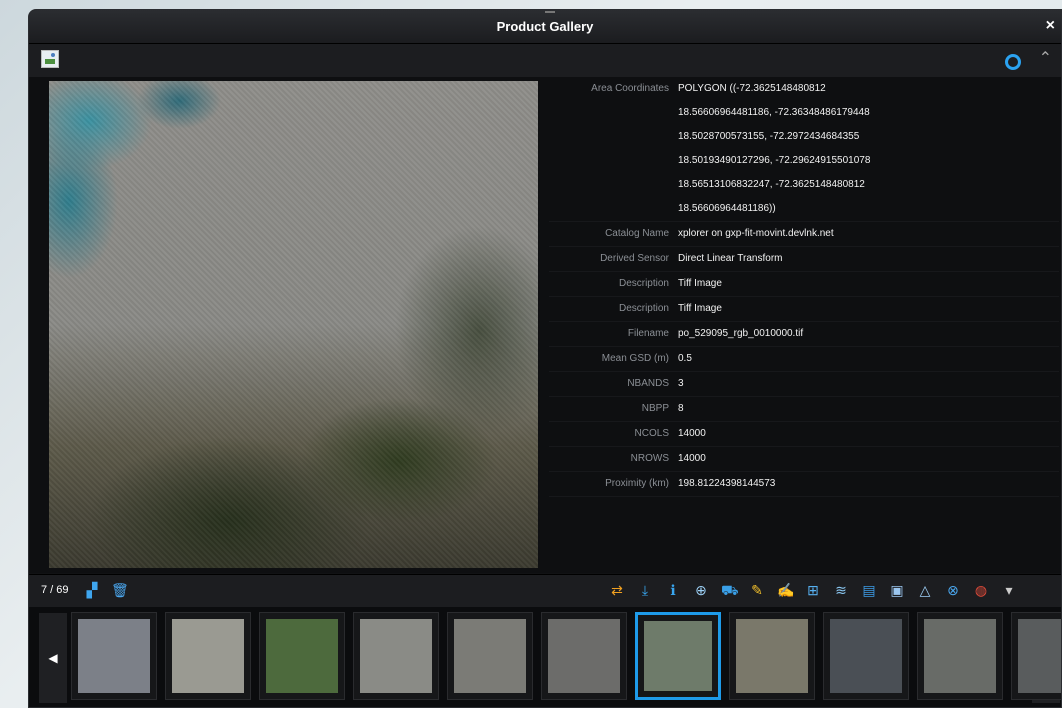 The image size is (1062, 708). I want to click on metadata-value: 3, so click(681, 384).